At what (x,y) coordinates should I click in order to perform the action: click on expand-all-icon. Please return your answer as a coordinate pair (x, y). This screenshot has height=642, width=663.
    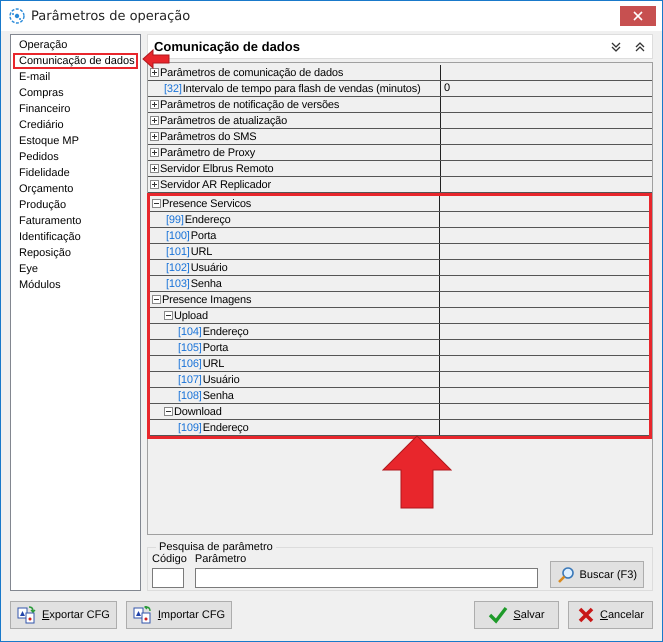
    Looking at the image, I should click on (616, 46).